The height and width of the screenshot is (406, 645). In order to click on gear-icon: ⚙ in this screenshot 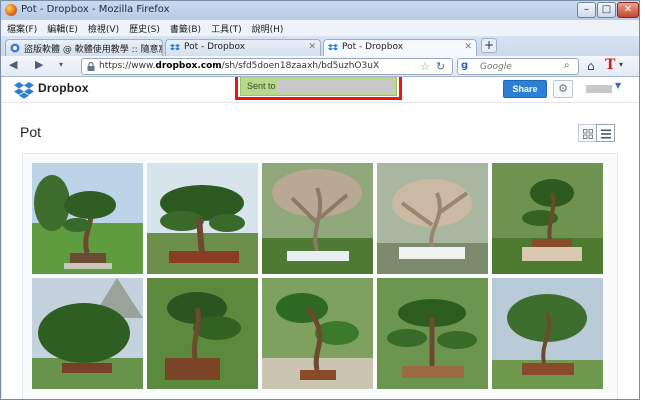, I will do `click(563, 89)`.